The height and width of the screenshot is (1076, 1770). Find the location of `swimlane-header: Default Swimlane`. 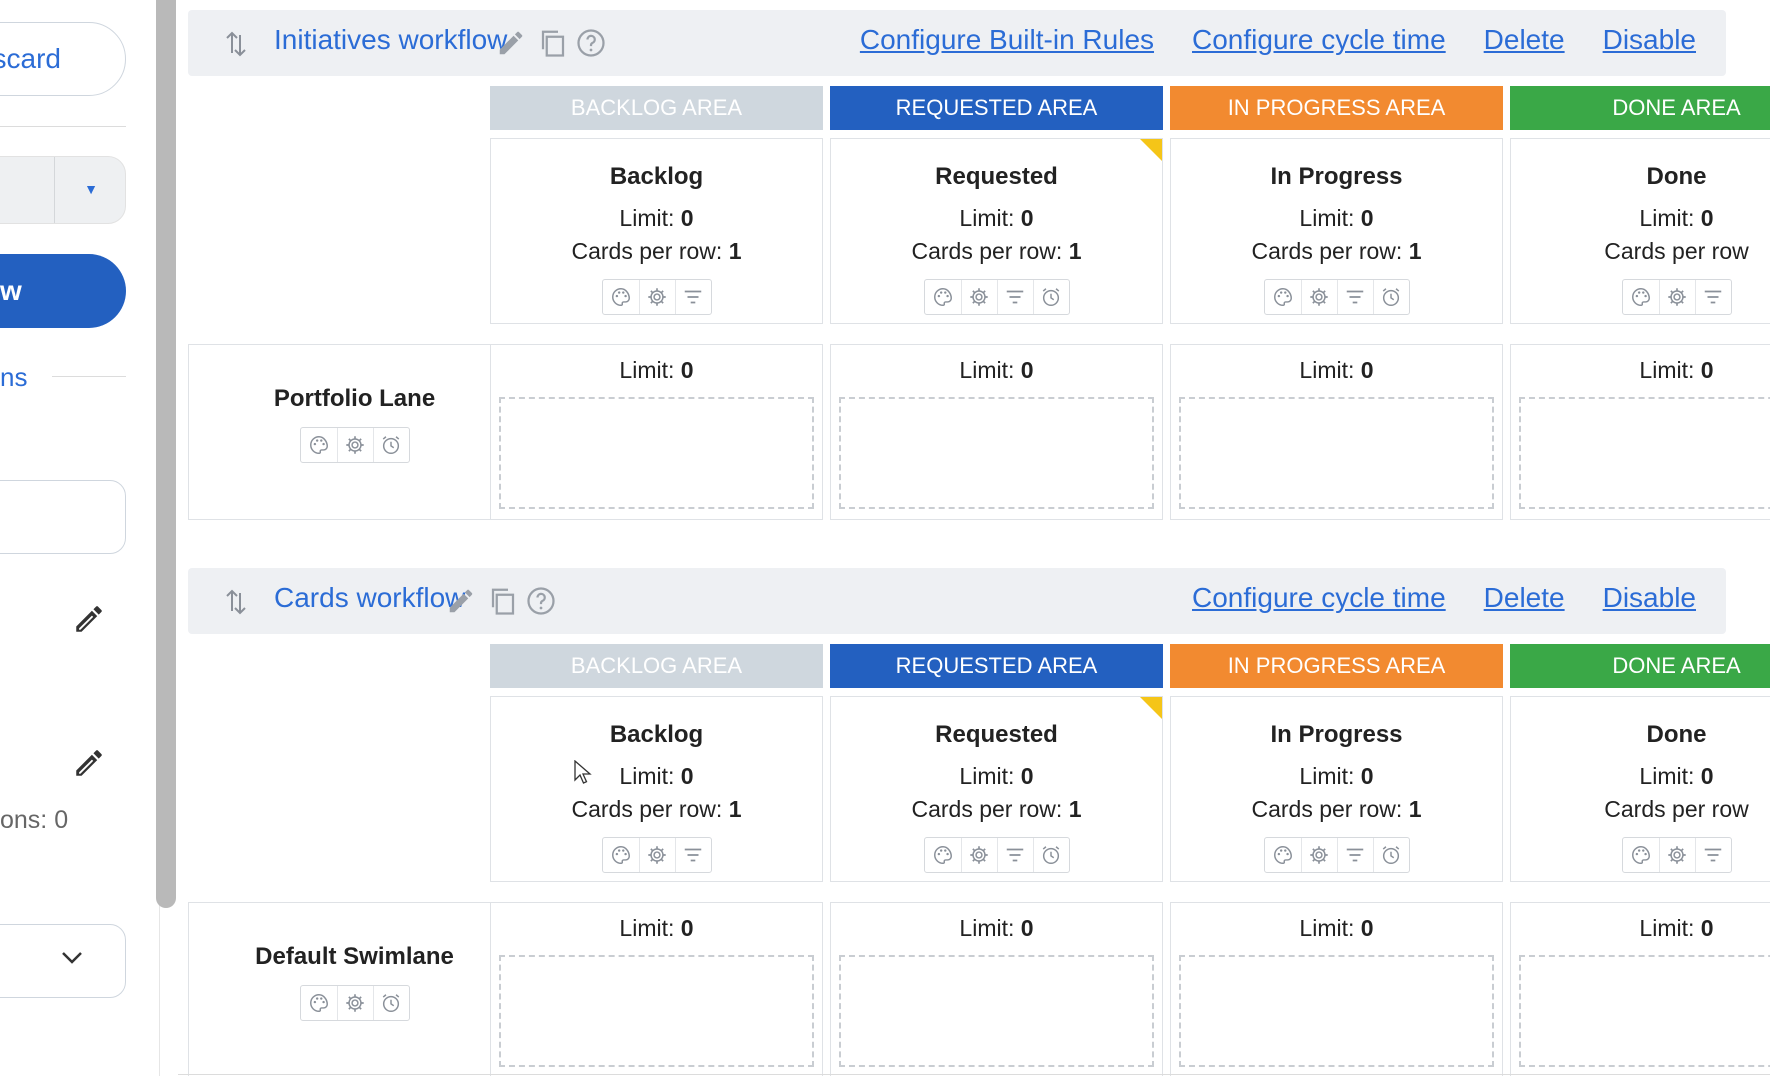

swimlane-header: Default Swimlane is located at coordinates (354, 989).